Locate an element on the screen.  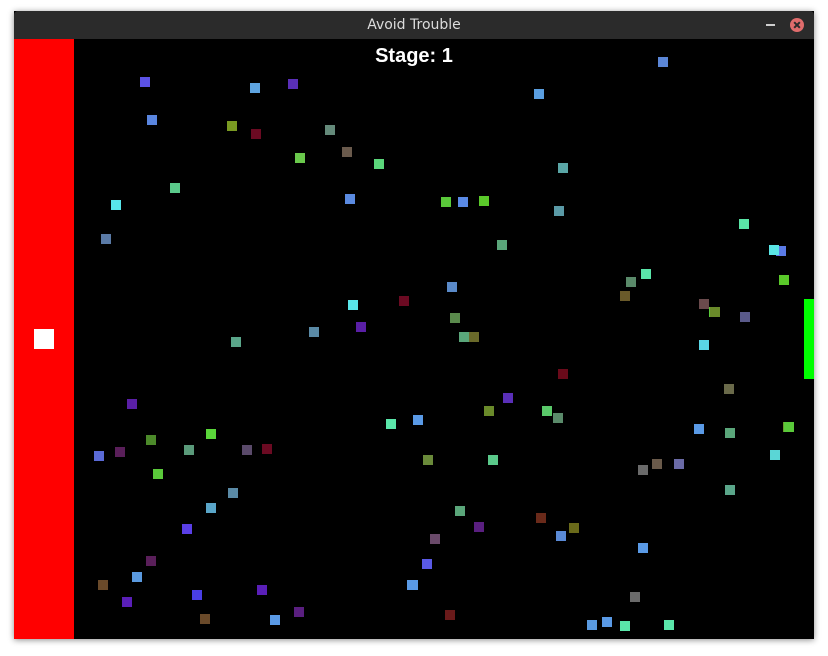
window-titlebar: Avoid Trouble is located at coordinates (414, 25).